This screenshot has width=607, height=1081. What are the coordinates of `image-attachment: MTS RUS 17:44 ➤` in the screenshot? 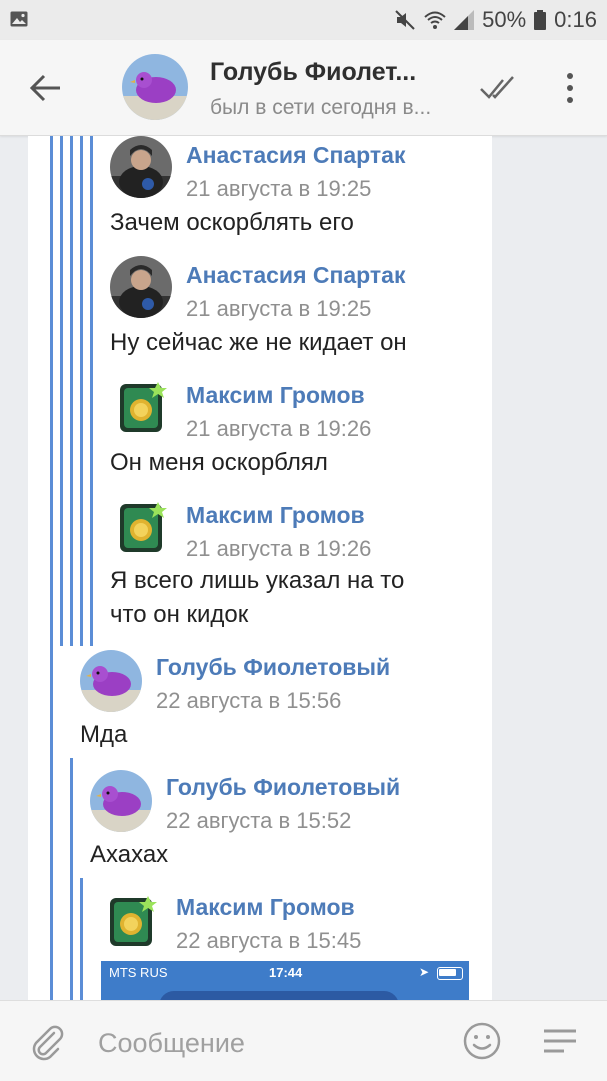 It's located at (285, 980).